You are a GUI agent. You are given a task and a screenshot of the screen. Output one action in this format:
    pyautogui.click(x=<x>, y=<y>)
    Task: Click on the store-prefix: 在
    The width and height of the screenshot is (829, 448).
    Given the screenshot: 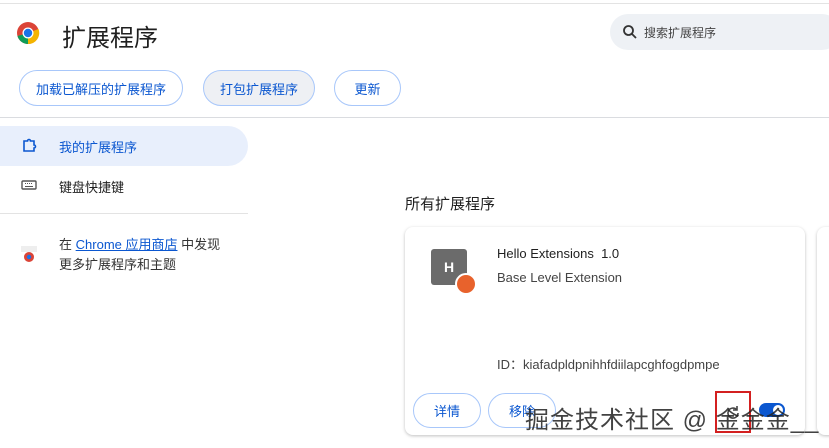 What is the action you would take?
    pyautogui.click(x=66, y=244)
    